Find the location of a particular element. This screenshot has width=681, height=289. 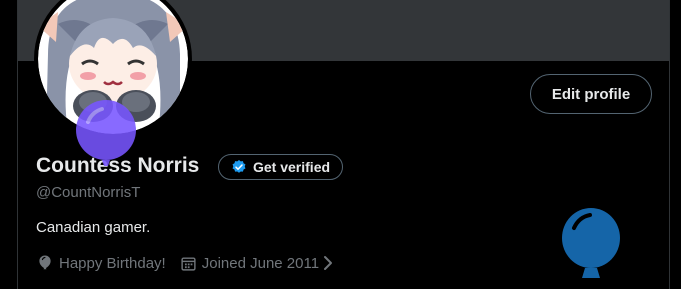

birthday-item: Happy Birthday! is located at coordinates (101, 263).